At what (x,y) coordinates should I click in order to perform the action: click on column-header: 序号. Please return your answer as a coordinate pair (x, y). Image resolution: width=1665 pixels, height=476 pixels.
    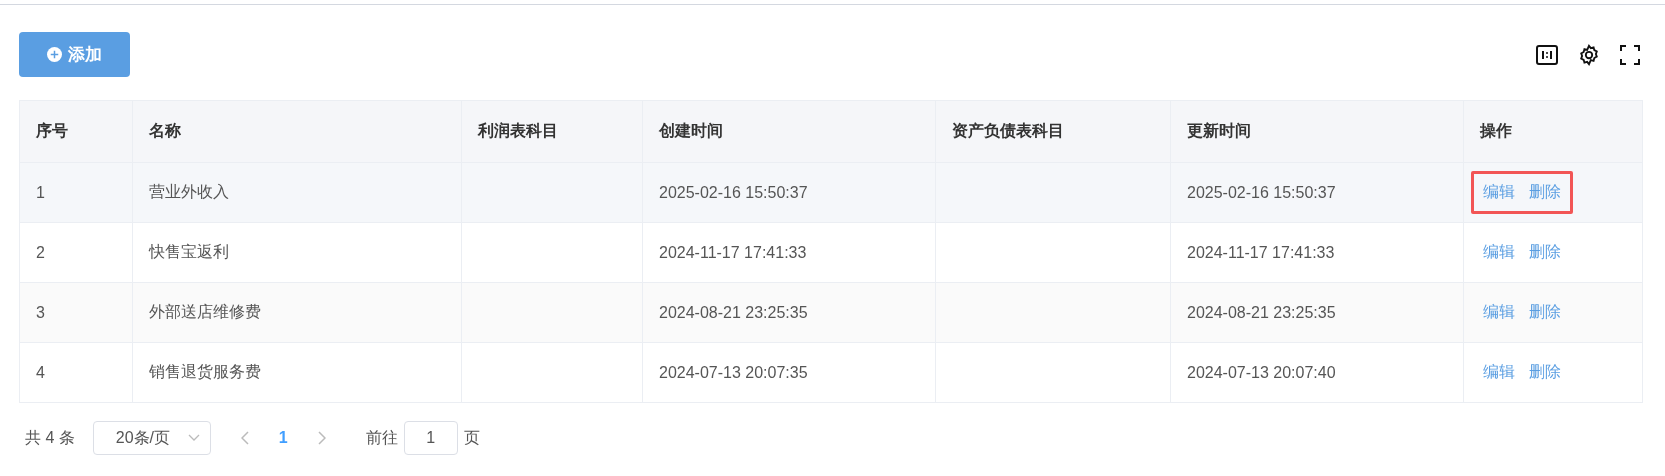
    Looking at the image, I should click on (76, 131).